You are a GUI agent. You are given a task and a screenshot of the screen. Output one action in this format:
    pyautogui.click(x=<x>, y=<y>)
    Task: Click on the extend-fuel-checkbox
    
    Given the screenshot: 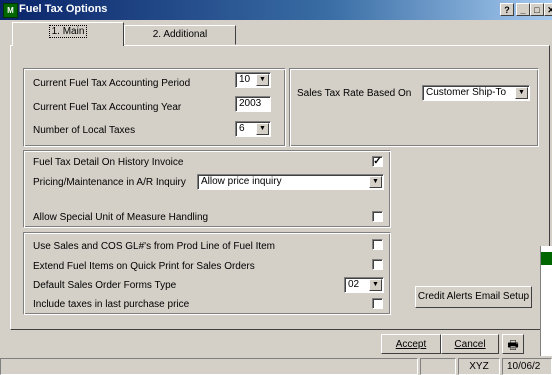 What is the action you would take?
    pyautogui.click(x=377, y=264)
    